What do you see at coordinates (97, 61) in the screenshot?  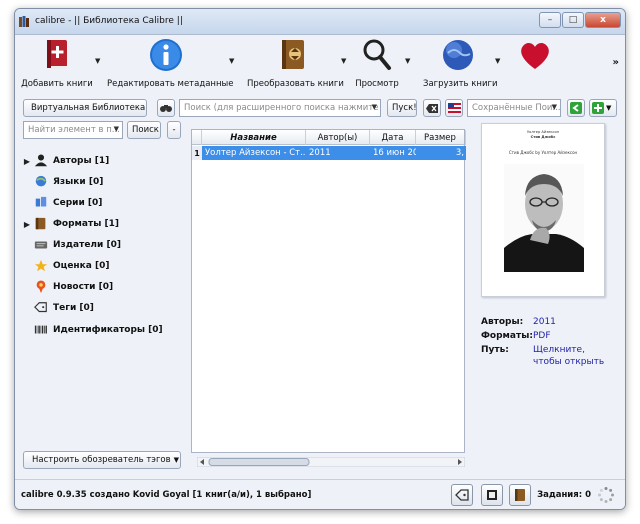 I see `add-books-dropdown: ▼` at bounding box center [97, 61].